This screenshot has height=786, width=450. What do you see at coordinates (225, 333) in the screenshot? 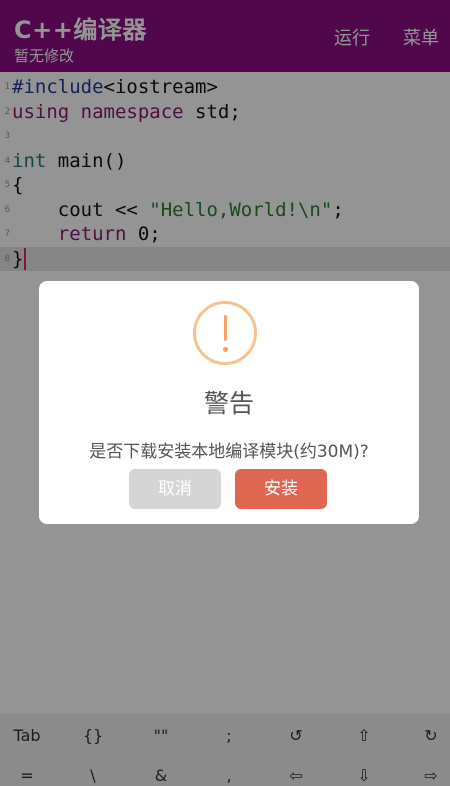
I see `warning-icon` at bounding box center [225, 333].